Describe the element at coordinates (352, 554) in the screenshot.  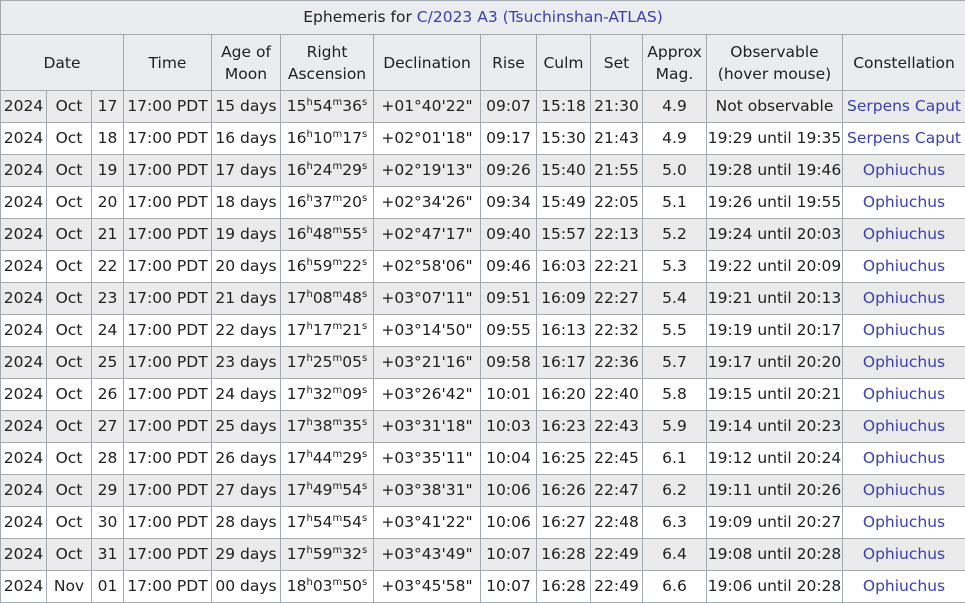
I see `ra-s-value: 32` at that location.